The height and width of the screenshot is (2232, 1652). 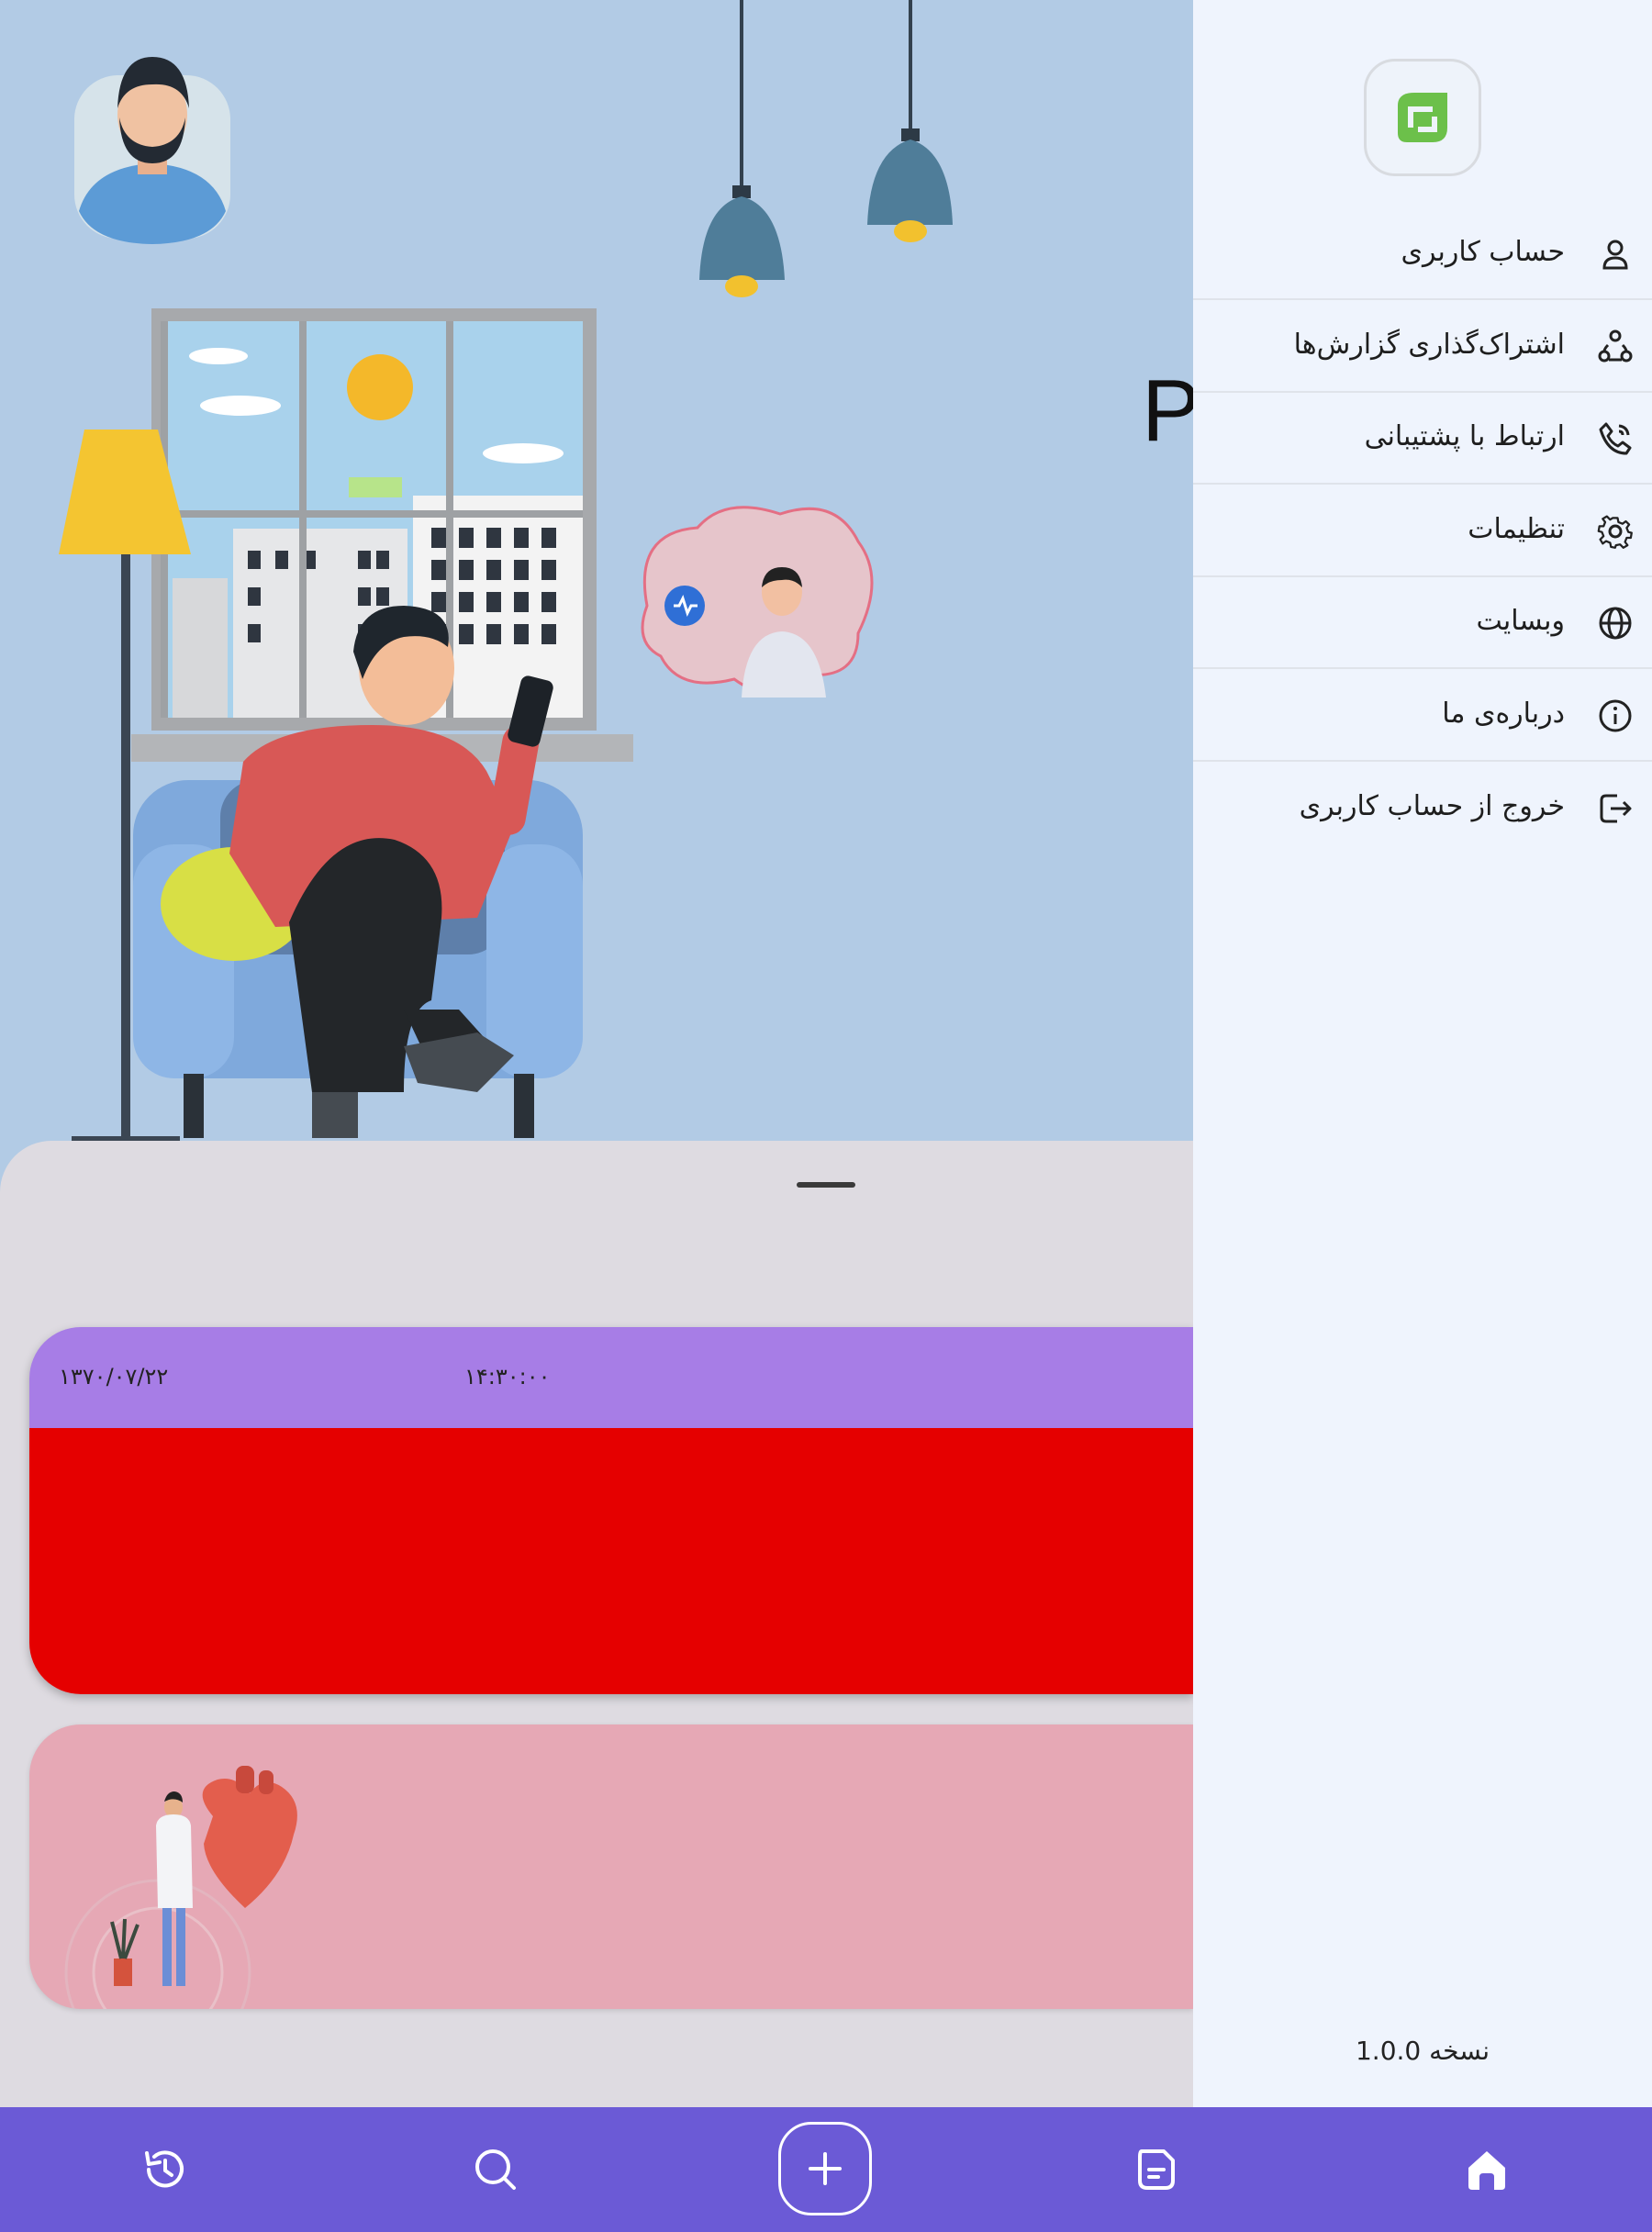 What do you see at coordinates (1423, 118) in the screenshot?
I see `leaf-logo-icon` at bounding box center [1423, 118].